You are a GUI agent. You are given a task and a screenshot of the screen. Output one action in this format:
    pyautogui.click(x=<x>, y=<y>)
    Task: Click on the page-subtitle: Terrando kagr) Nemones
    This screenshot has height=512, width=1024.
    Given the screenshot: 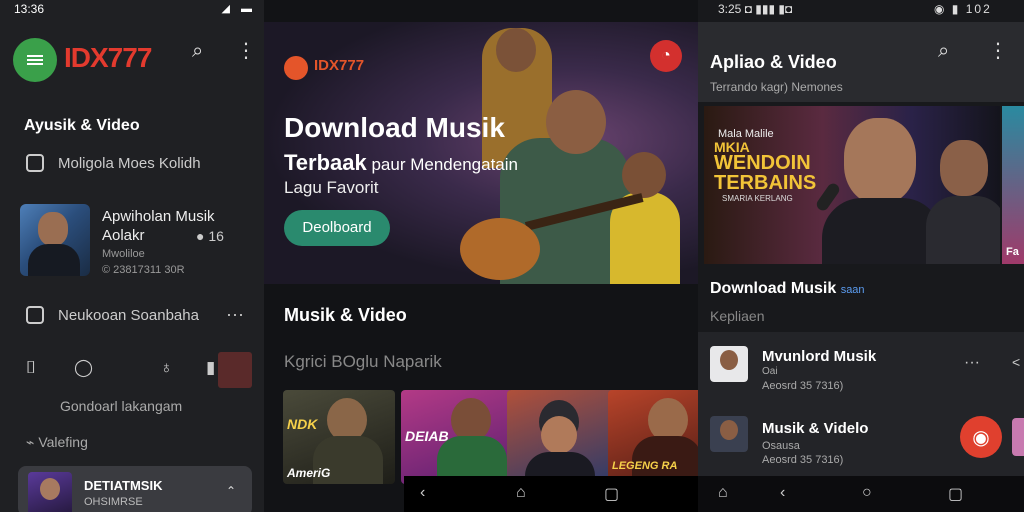 What is the action you would take?
    pyautogui.click(x=776, y=87)
    